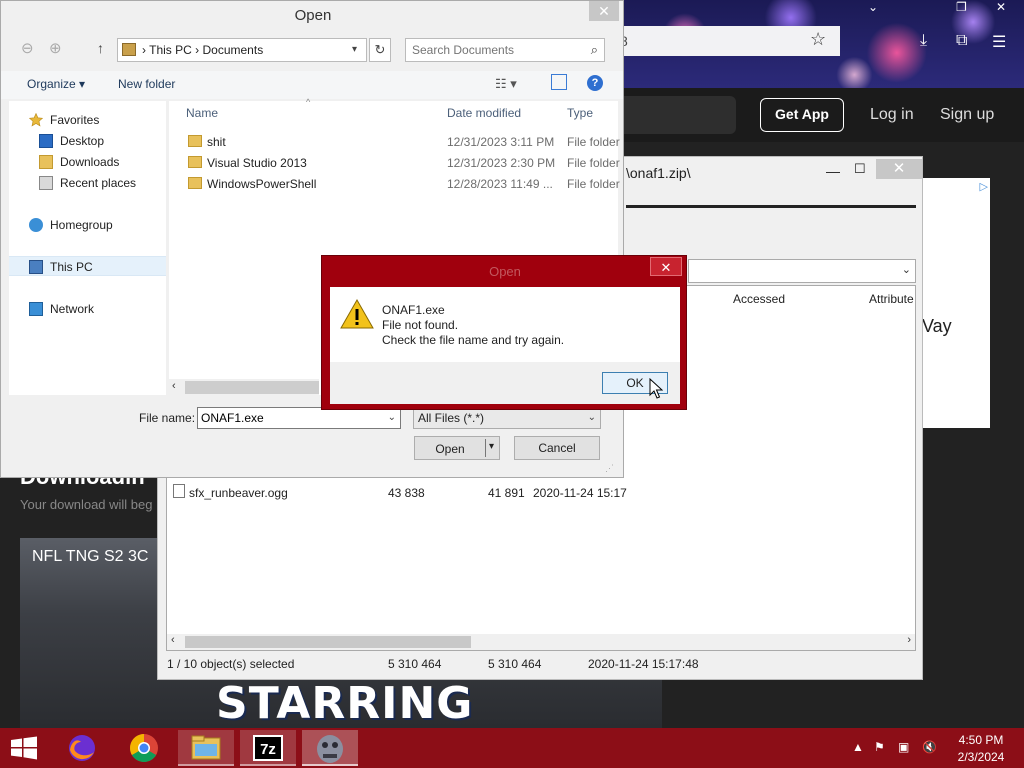  Describe the element at coordinates (515, 664) in the screenshot. I see `status-packed: 5 310 464` at that location.